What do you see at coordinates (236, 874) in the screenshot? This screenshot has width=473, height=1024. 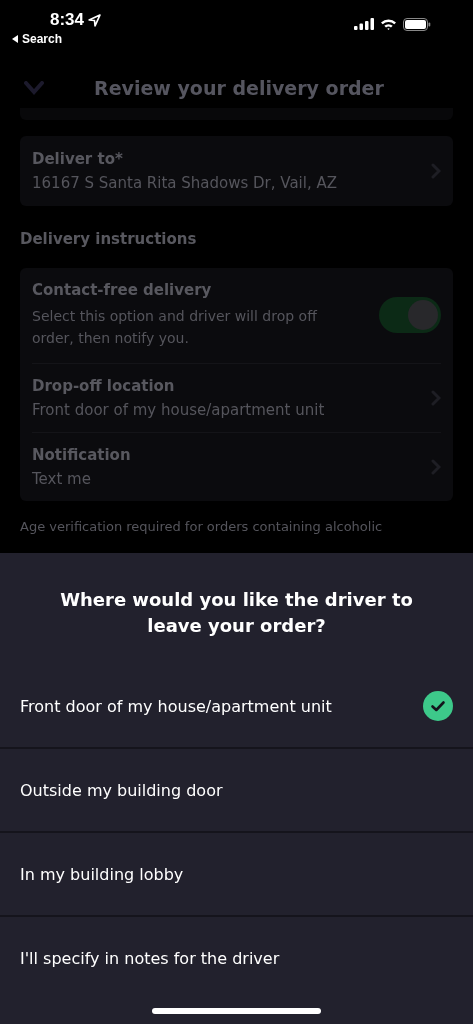 I see `drop-off-option: In my building lobby` at bounding box center [236, 874].